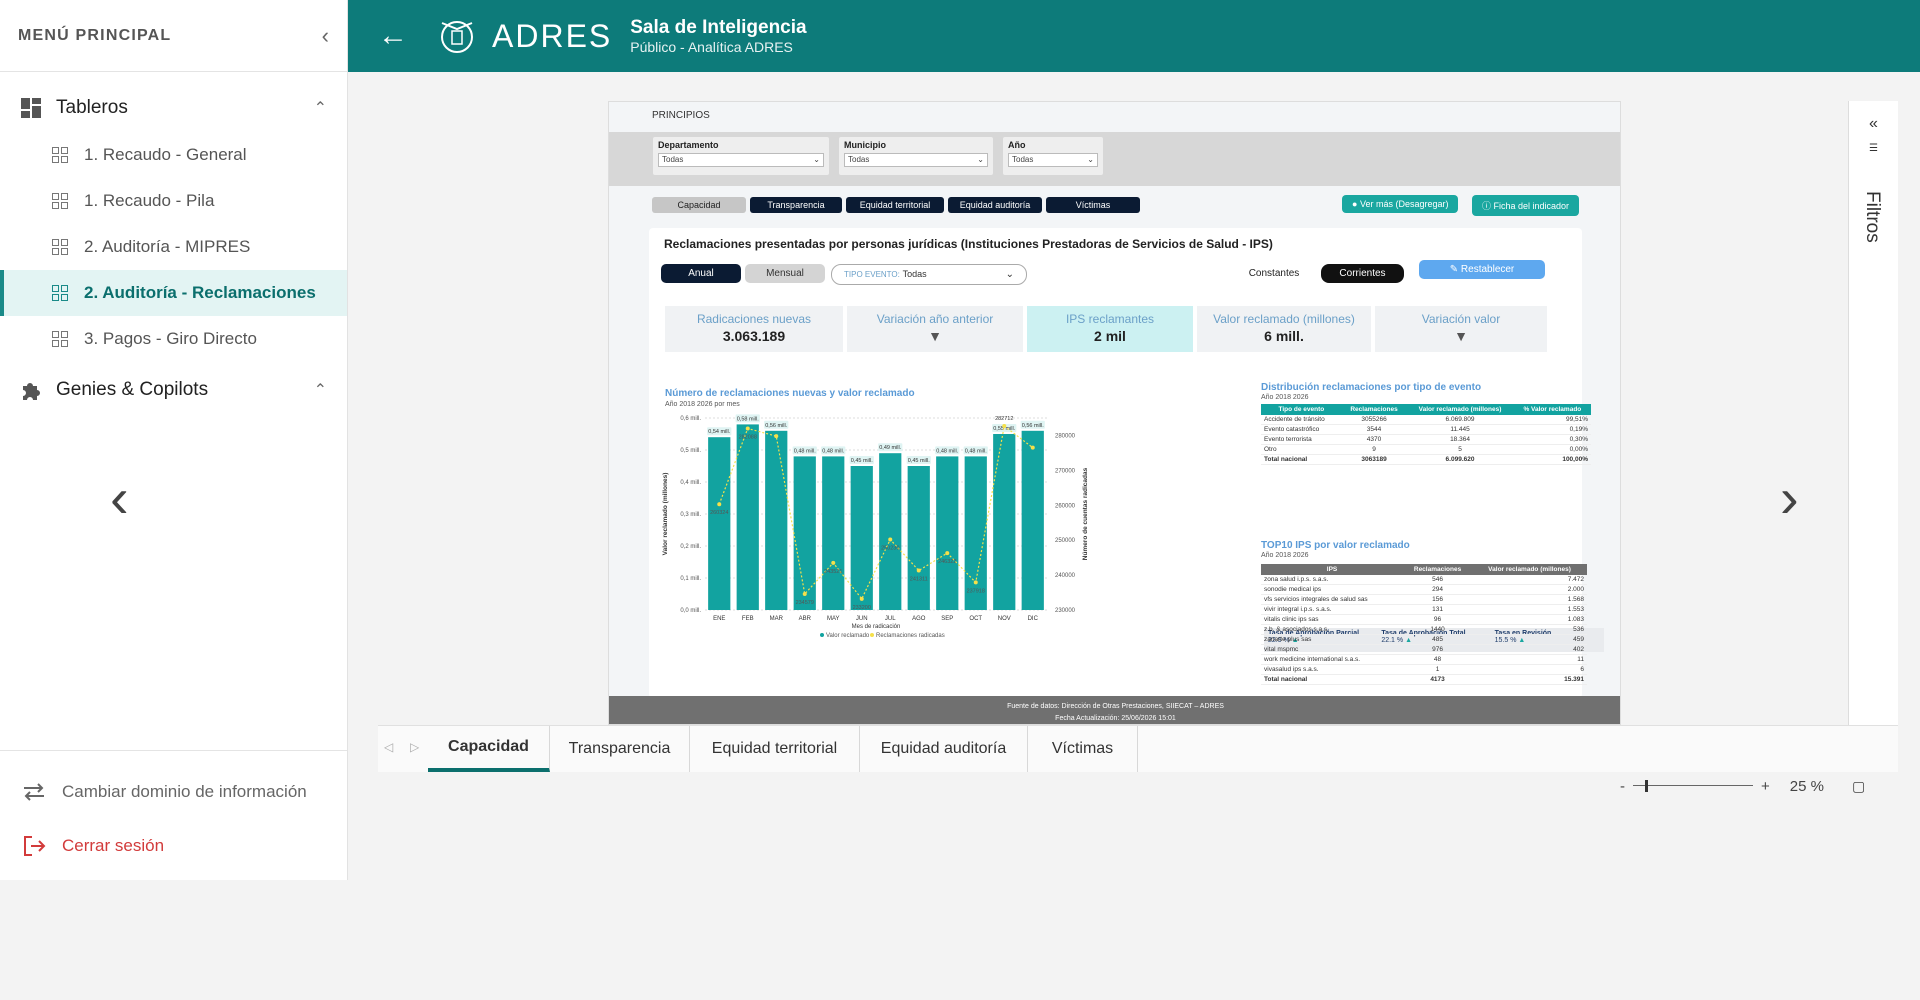 The width and height of the screenshot is (1920, 1000). I want to click on table-cell: vivasalud ips s.a.s., so click(1332, 669).